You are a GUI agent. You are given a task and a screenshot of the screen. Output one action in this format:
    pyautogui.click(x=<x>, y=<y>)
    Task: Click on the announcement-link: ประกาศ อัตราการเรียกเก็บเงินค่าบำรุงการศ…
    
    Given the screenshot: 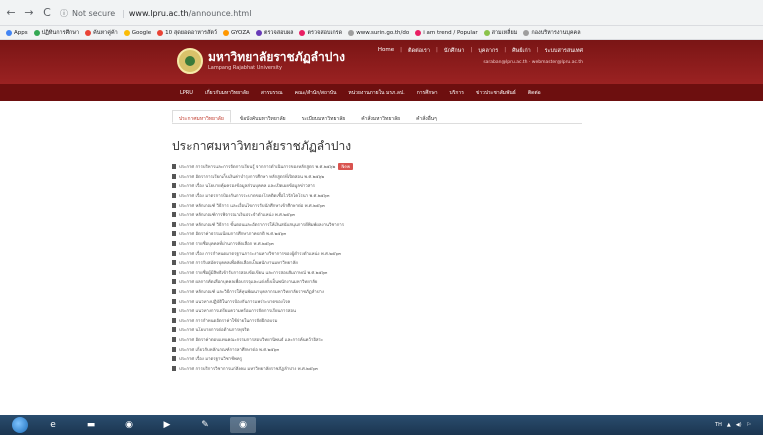 What is the action you would take?
    pyautogui.click(x=251, y=176)
    